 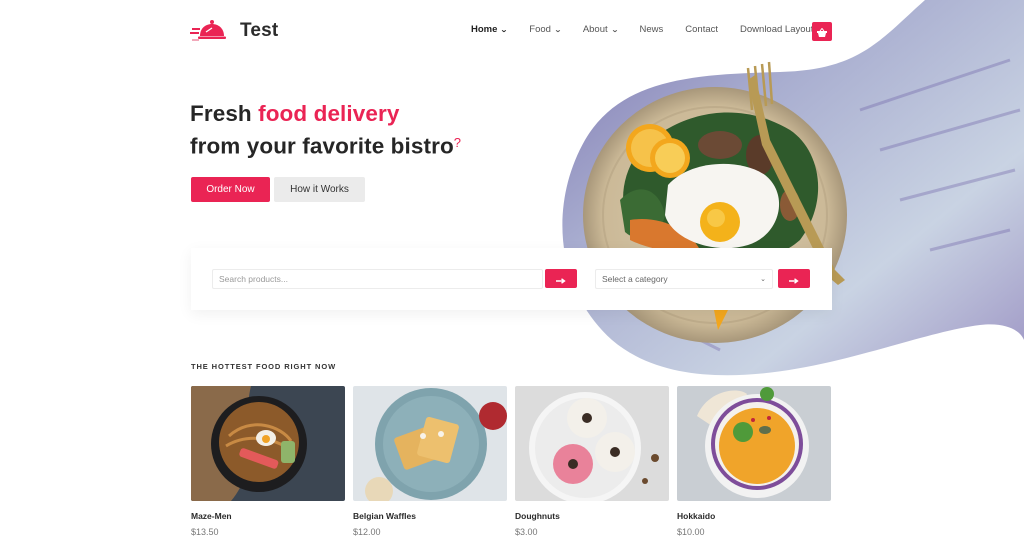 I want to click on category-submit-button, so click(x=794, y=278).